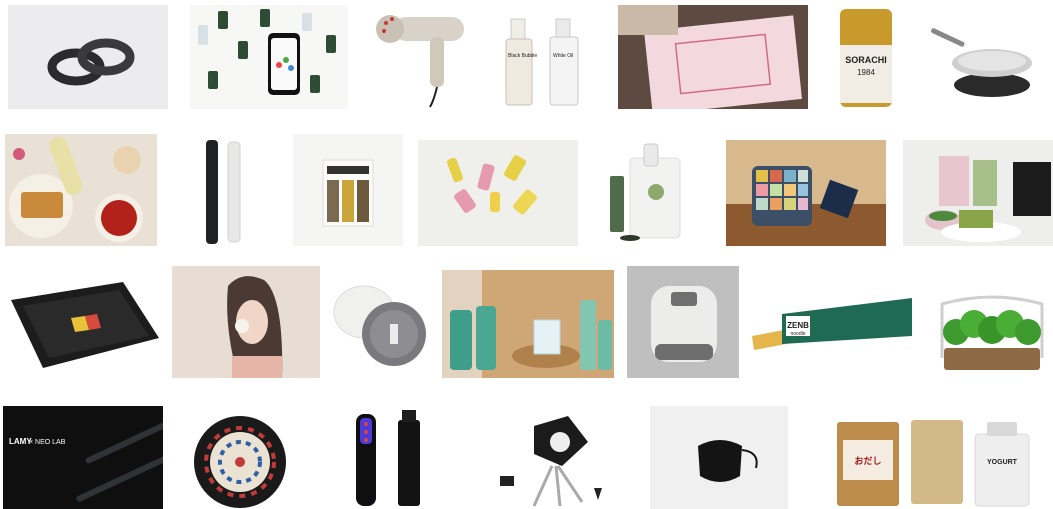 The width and height of the screenshot is (1053, 509). I want to click on dartboard-icon, so click(240, 457).